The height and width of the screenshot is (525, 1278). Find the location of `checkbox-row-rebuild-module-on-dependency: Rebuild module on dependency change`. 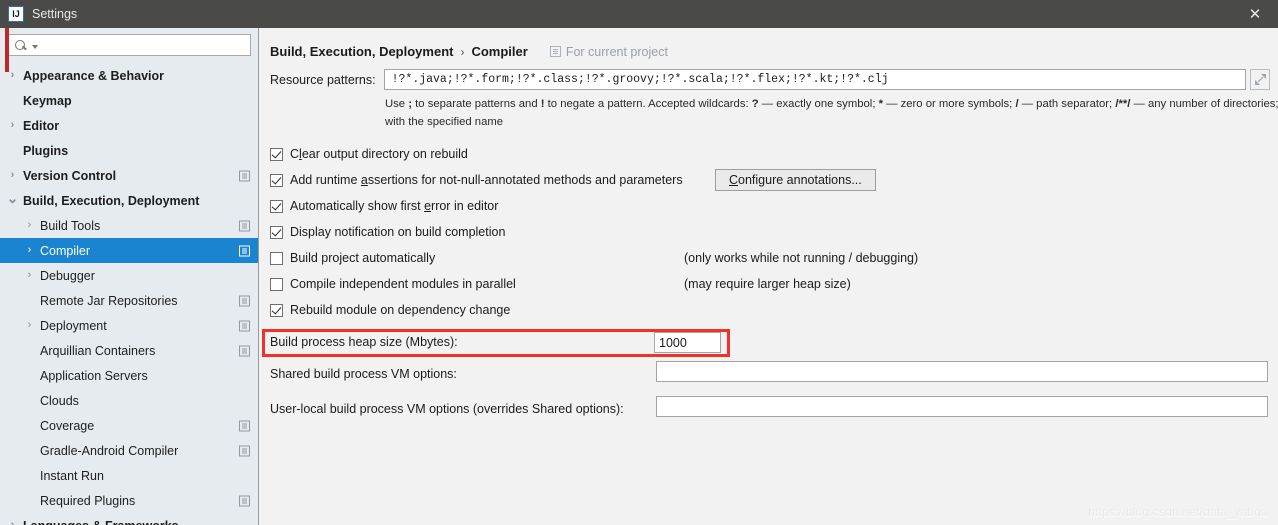

checkbox-row-rebuild-module-on-dependency: Rebuild module on dependency change is located at coordinates (774, 310).